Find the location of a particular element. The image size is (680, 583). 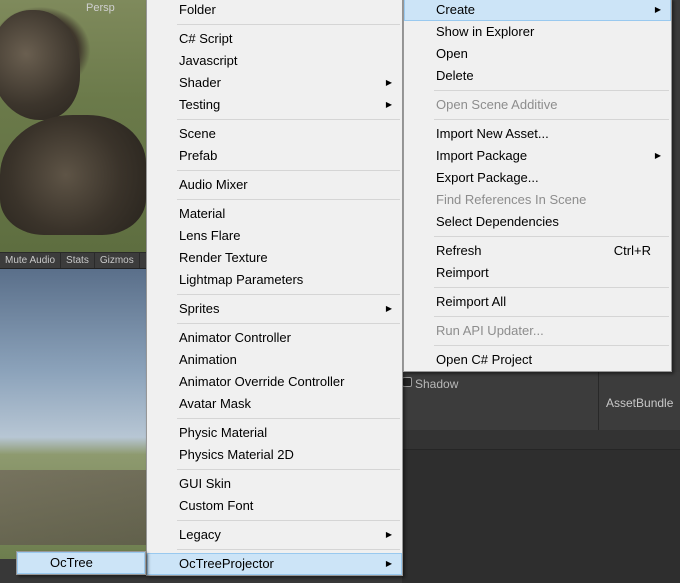

rock-object is located at coordinates (40, 65).